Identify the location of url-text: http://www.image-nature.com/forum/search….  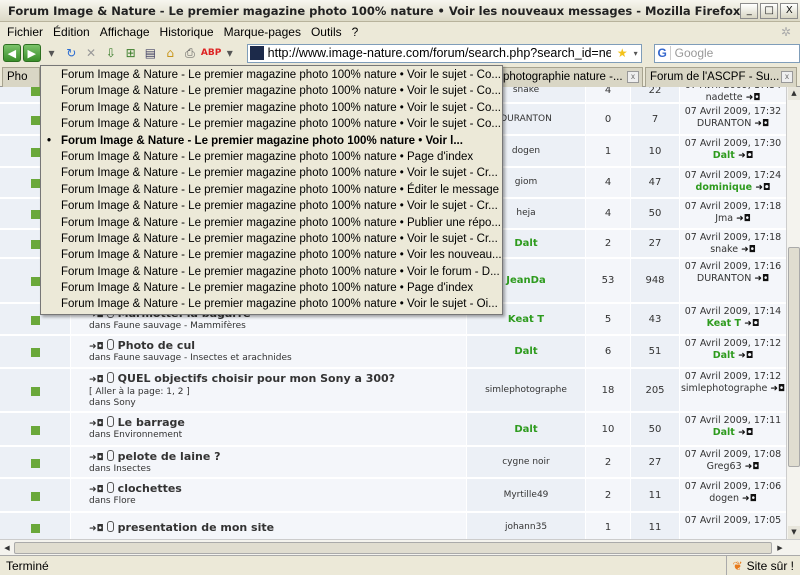
(439, 53).